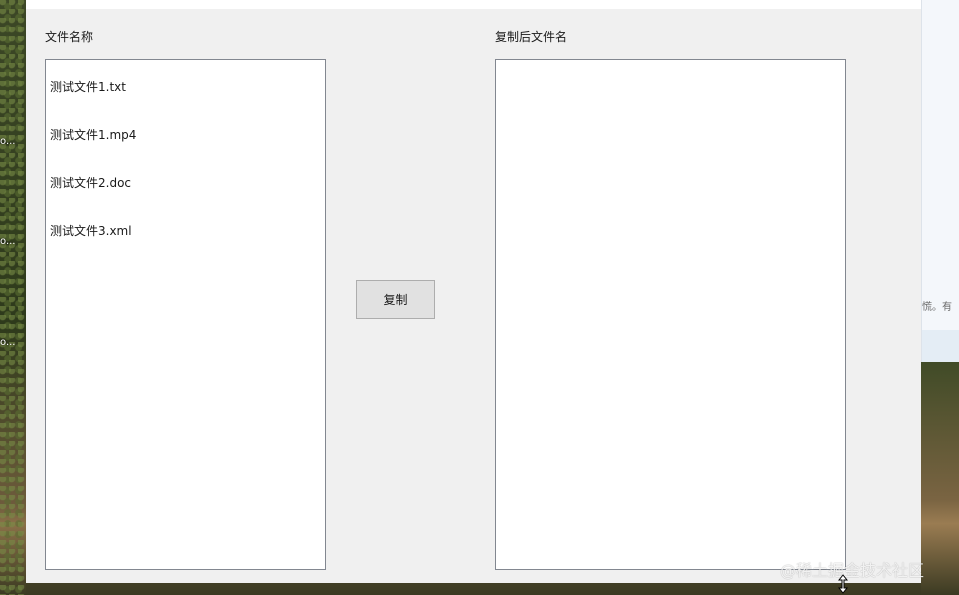  Describe the element at coordinates (69, 37) in the screenshot. I see `source-files-label: 文件名称` at that location.